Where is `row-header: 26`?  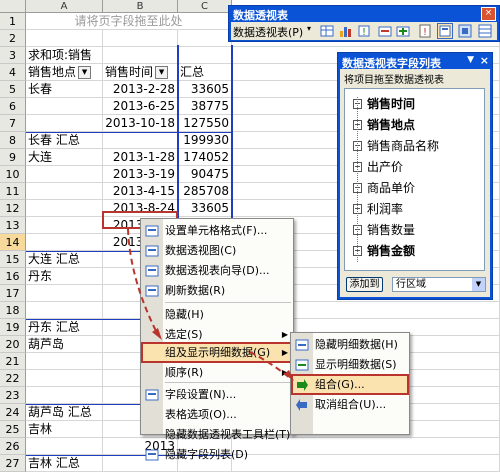
row-header: 26 is located at coordinates (13, 446).